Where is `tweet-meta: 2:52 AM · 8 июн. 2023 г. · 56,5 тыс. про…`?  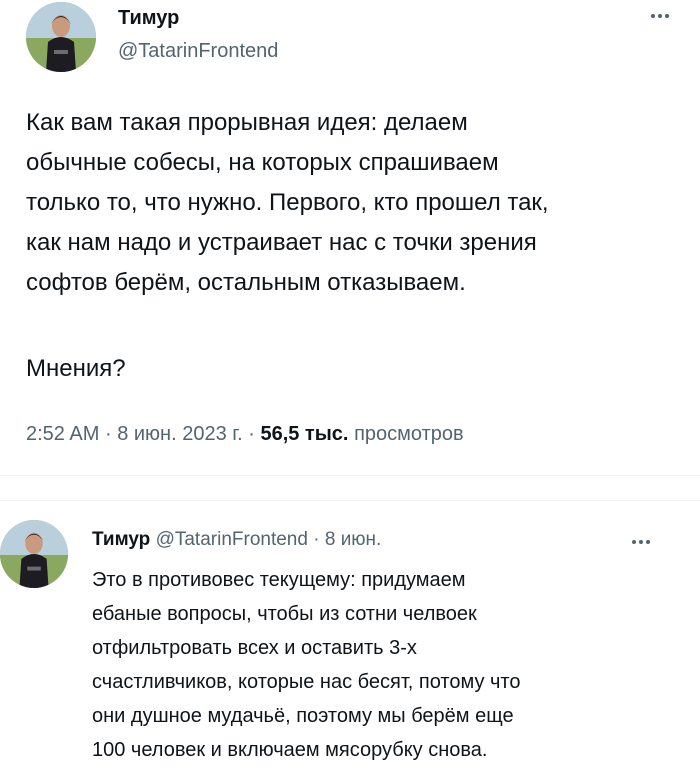
tweet-meta: 2:52 AM · 8 июн. 2023 г. · 56,5 тыс. про… is located at coordinates (245, 434).